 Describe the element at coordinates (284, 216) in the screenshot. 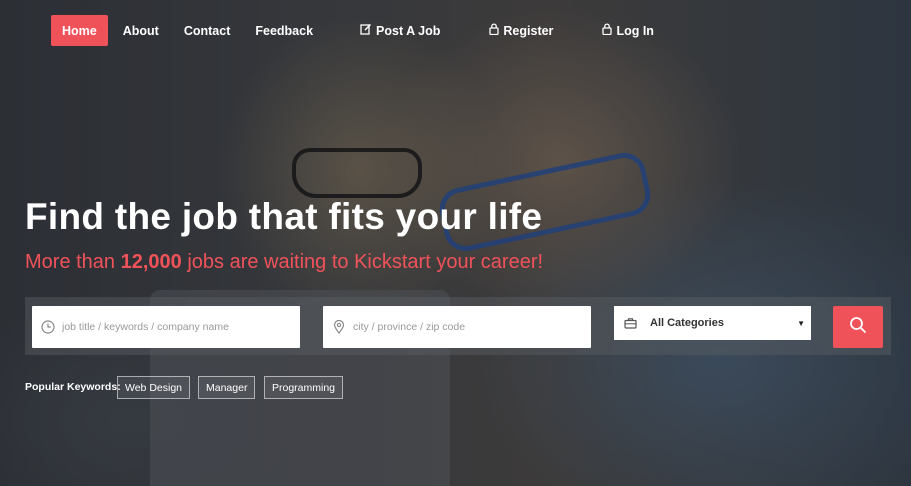

I see `hero-headline: Find the job that fits your life` at that location.